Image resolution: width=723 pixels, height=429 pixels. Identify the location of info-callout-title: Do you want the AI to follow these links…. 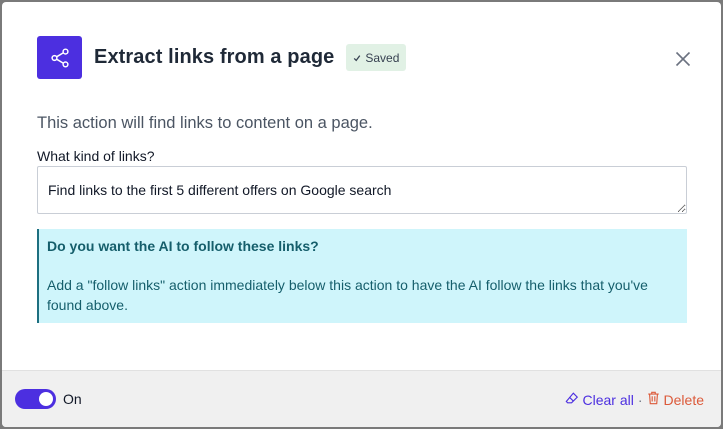
(183, 246).